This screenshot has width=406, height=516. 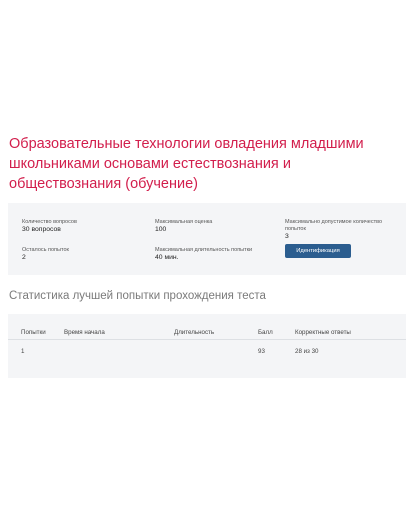 What do you see at coordinates (24, 257) in the screenshot?
I see `attempts-left-value: 2` at bounding box center [24, 257].